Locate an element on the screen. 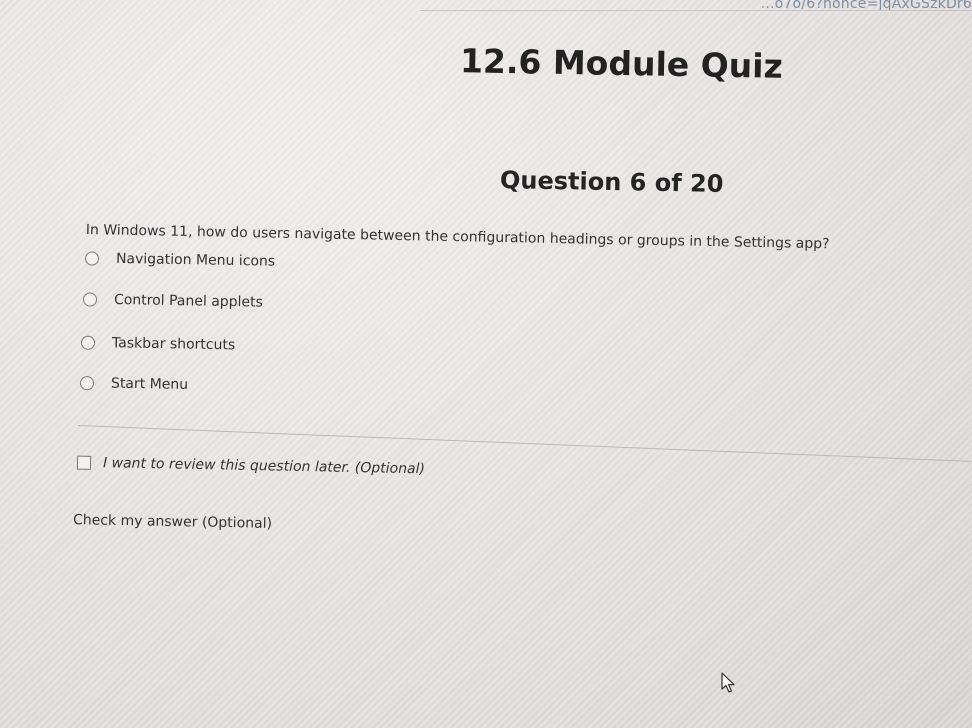 The height and width of the screenshot is (728, 972). option-navigation-menu-icons: Navigation Menu icons is located at coordinates (180, 260).